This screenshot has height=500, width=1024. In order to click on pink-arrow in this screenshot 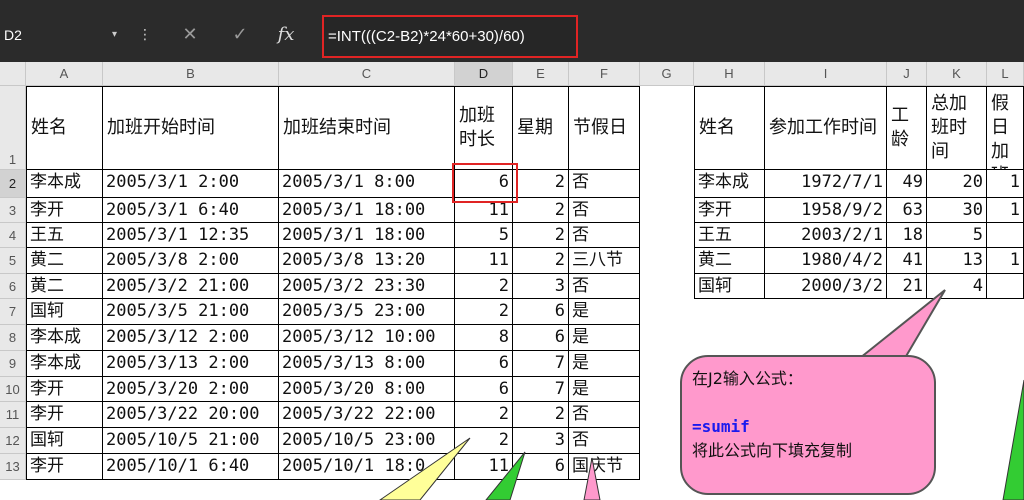, I will do `click(592, 478)`.